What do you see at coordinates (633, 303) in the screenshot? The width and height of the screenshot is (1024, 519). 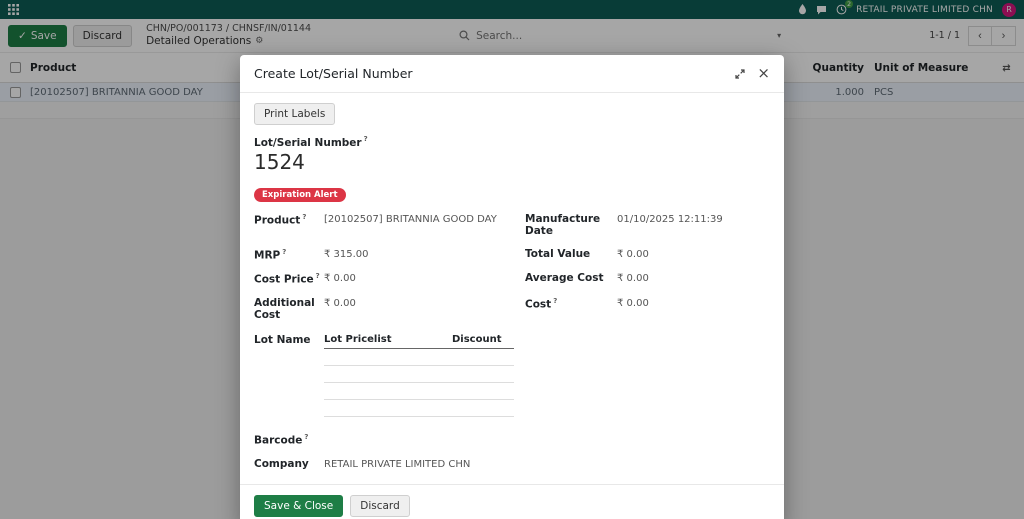 I see `field-cost-value: ₹ 0.00` at bounding box center [633, 303].